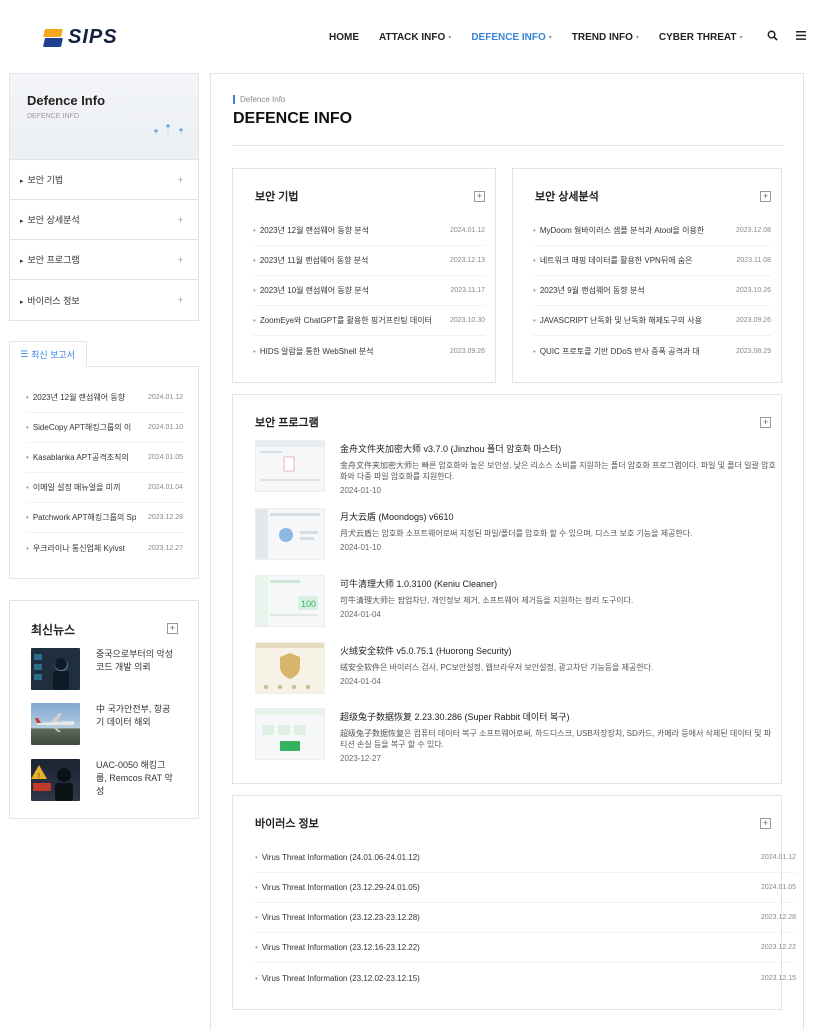 The height and width of the screenshot is (1030, 821). Describe the element at coordinates (53, 116) in the screenshot. I see `sidebar-subtitle: DEFENCE INFO` at that location.